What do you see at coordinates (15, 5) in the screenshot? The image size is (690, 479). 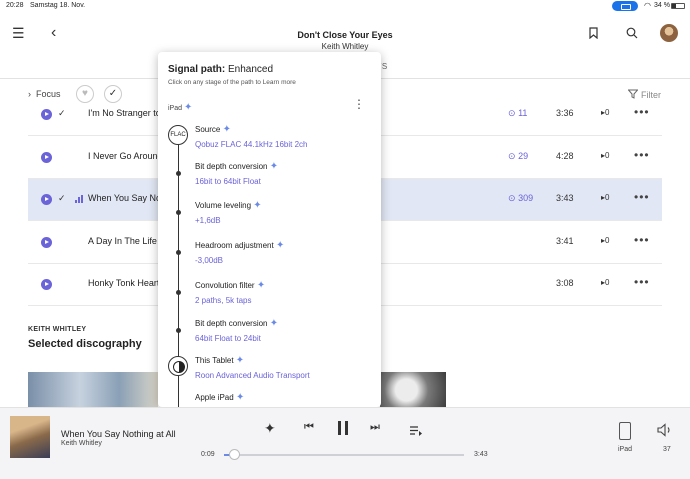 I see `status-time: 20:28` at bounding box center [15, 5].